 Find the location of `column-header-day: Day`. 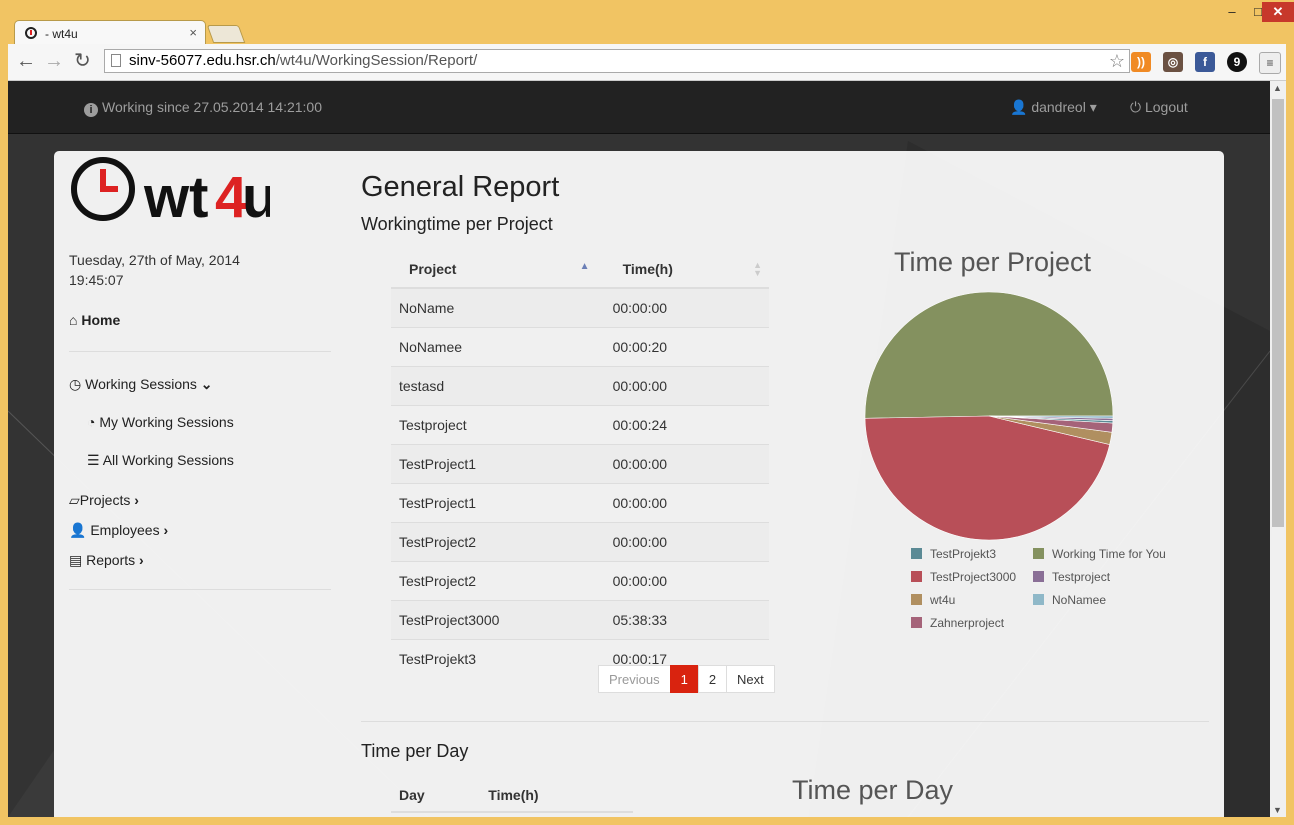

column-header-day: Day is located at coordinates (436, 796).